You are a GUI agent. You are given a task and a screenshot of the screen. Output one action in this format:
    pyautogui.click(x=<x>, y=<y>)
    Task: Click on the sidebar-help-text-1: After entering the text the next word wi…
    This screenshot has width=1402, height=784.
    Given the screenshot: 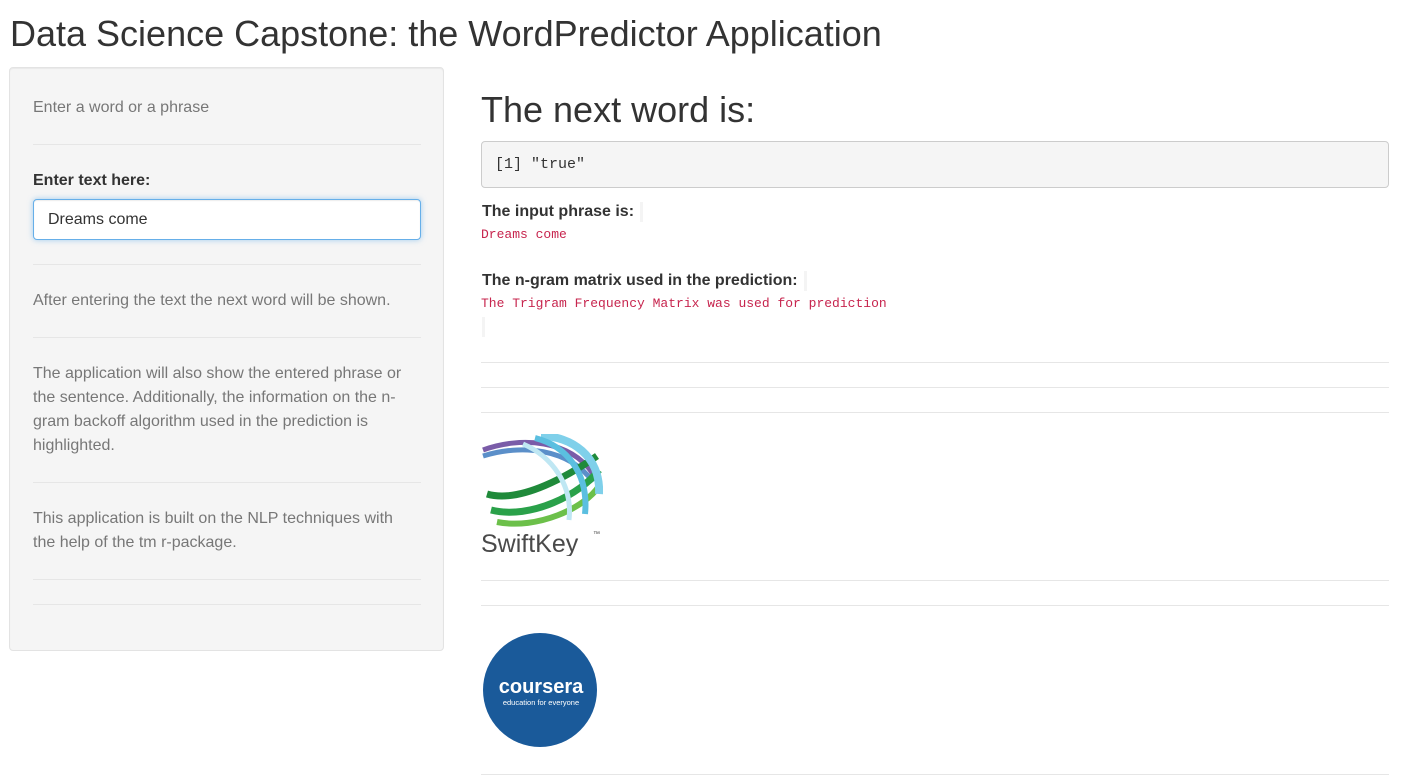 What is the action you would take?
    pyautogui.click(x=212, y=300)
    